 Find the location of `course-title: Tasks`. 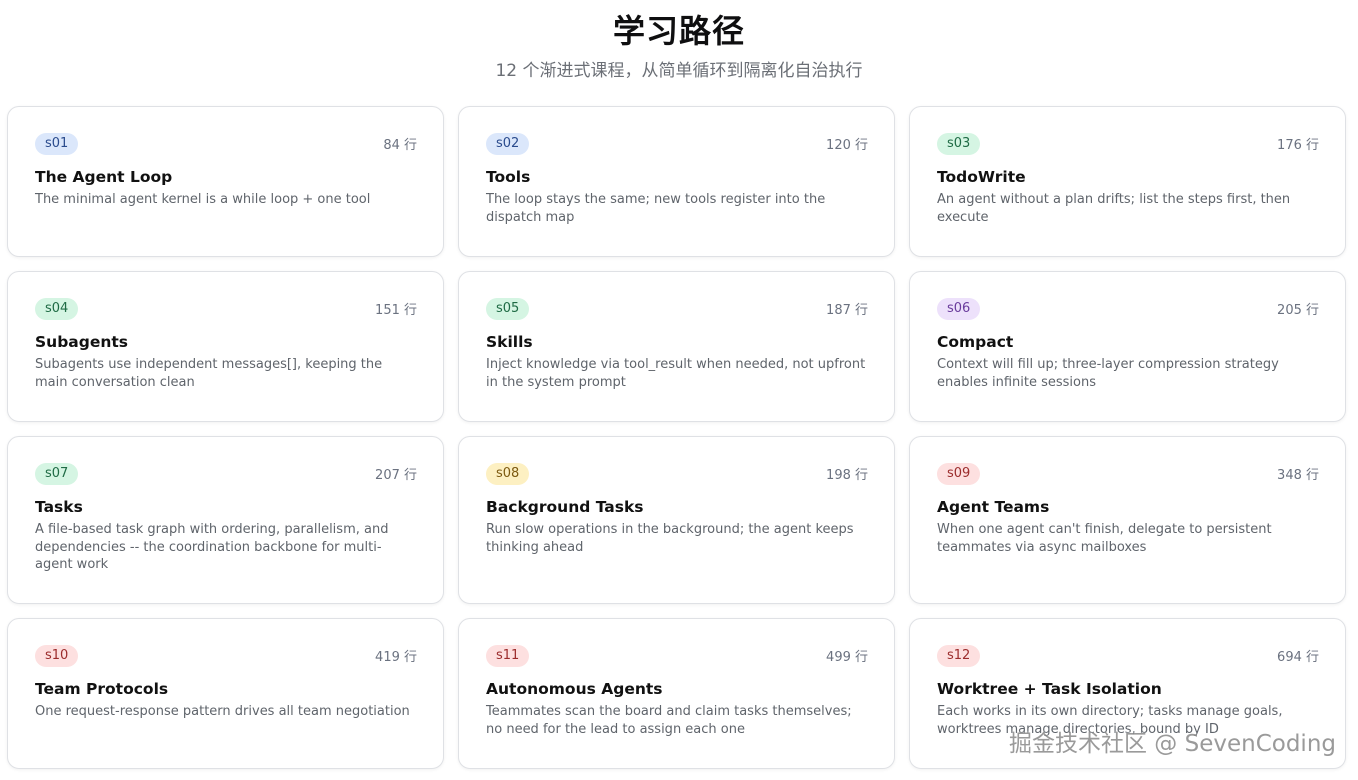

course-title: Tasks is located at coordinates (59, 507).